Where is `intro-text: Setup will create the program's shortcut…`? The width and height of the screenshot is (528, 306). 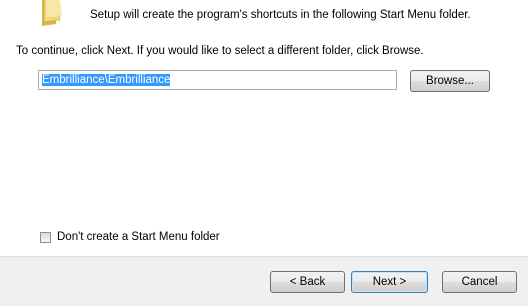
intro-text: Setup will create the program's shortcut… is located at coordinates (280, 15).